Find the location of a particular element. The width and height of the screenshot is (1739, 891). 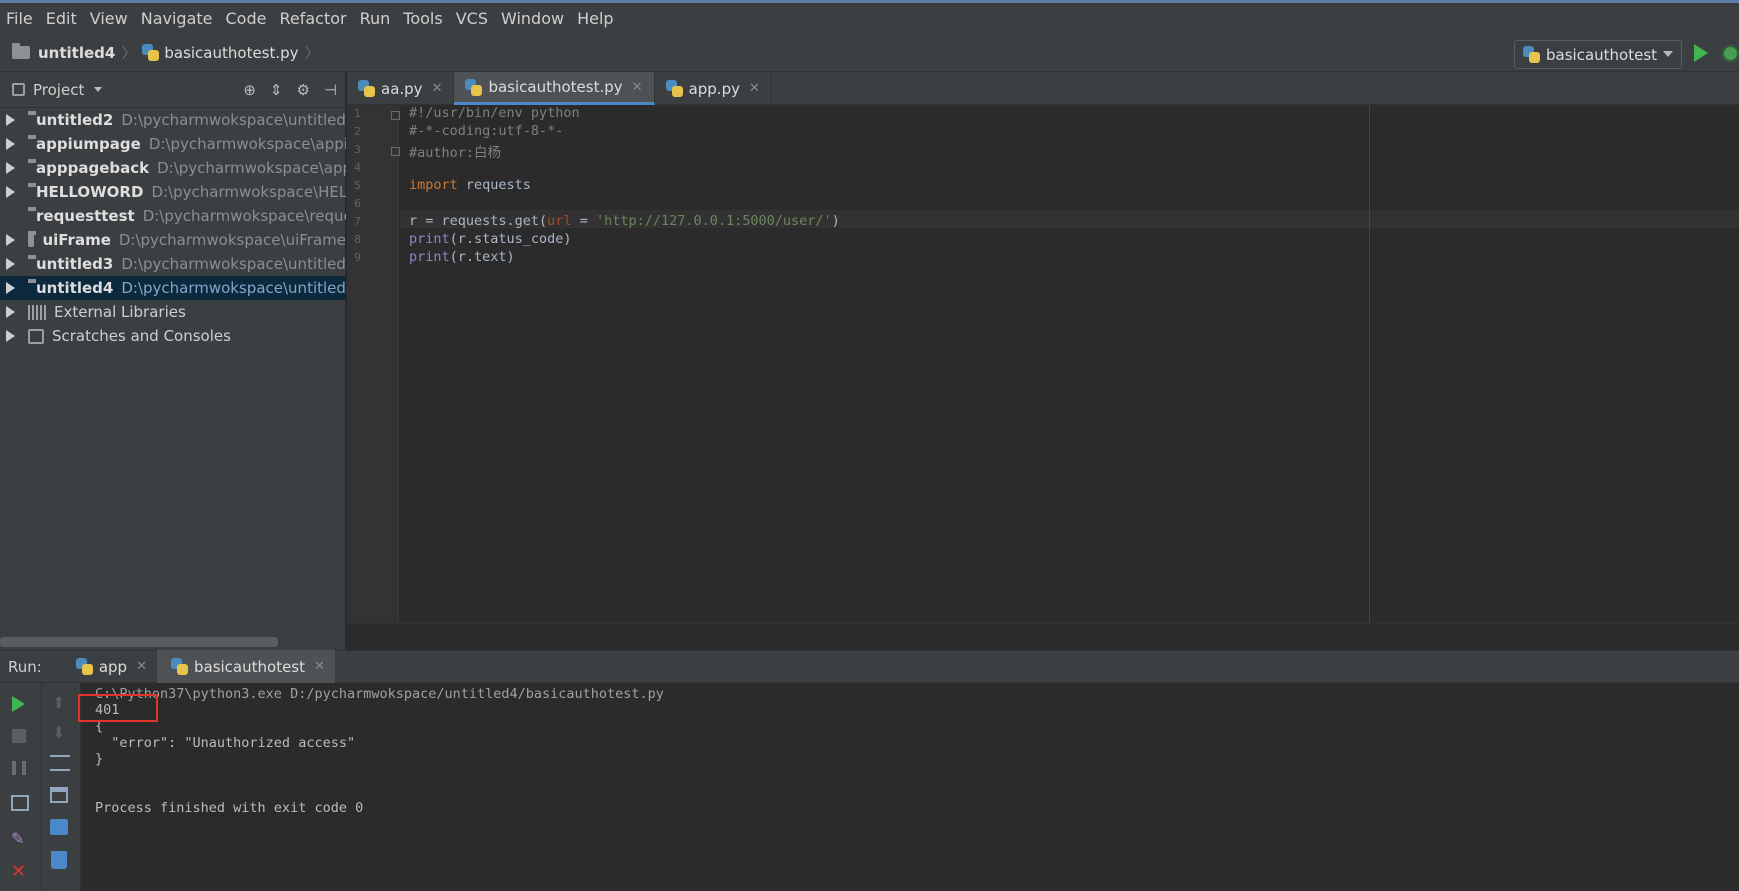

menu-file: File is located at coordinates (19, 18).